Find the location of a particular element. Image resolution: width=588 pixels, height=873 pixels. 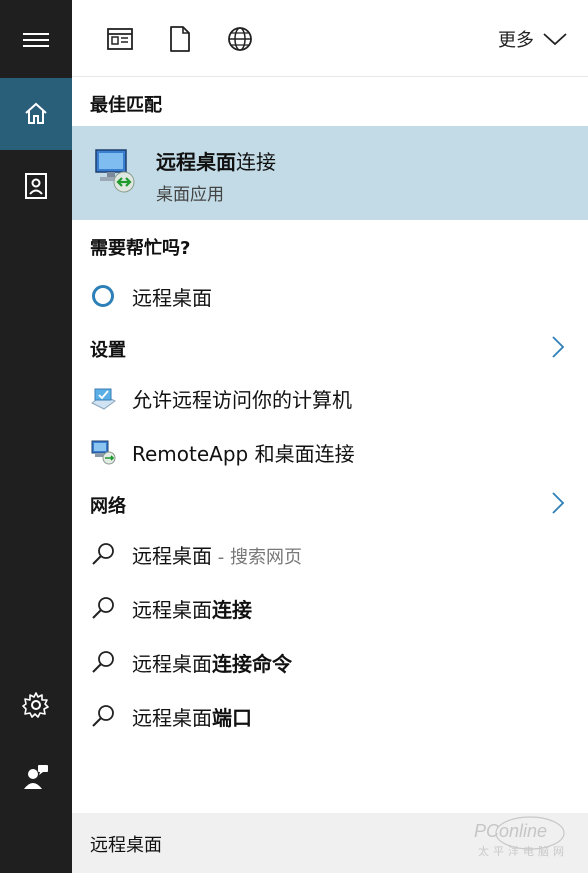

web-suggestion-bold: 端口 is located at coordinates (232, 717).